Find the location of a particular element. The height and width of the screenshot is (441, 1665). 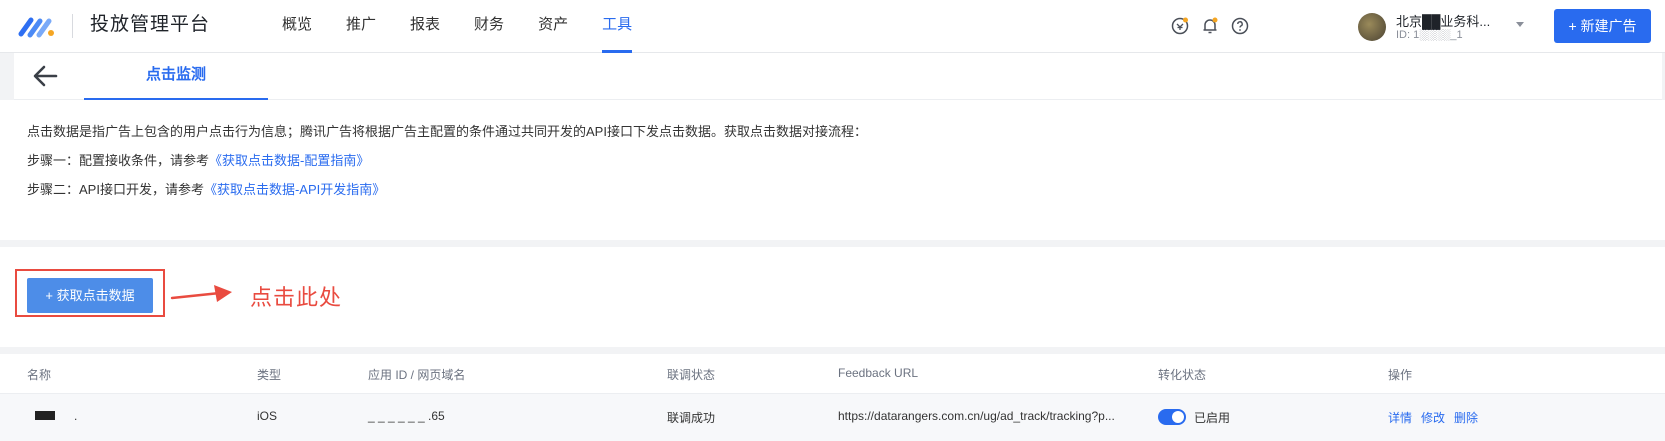

nav-item-assets: 资产 is located at coordinates (553, 26).